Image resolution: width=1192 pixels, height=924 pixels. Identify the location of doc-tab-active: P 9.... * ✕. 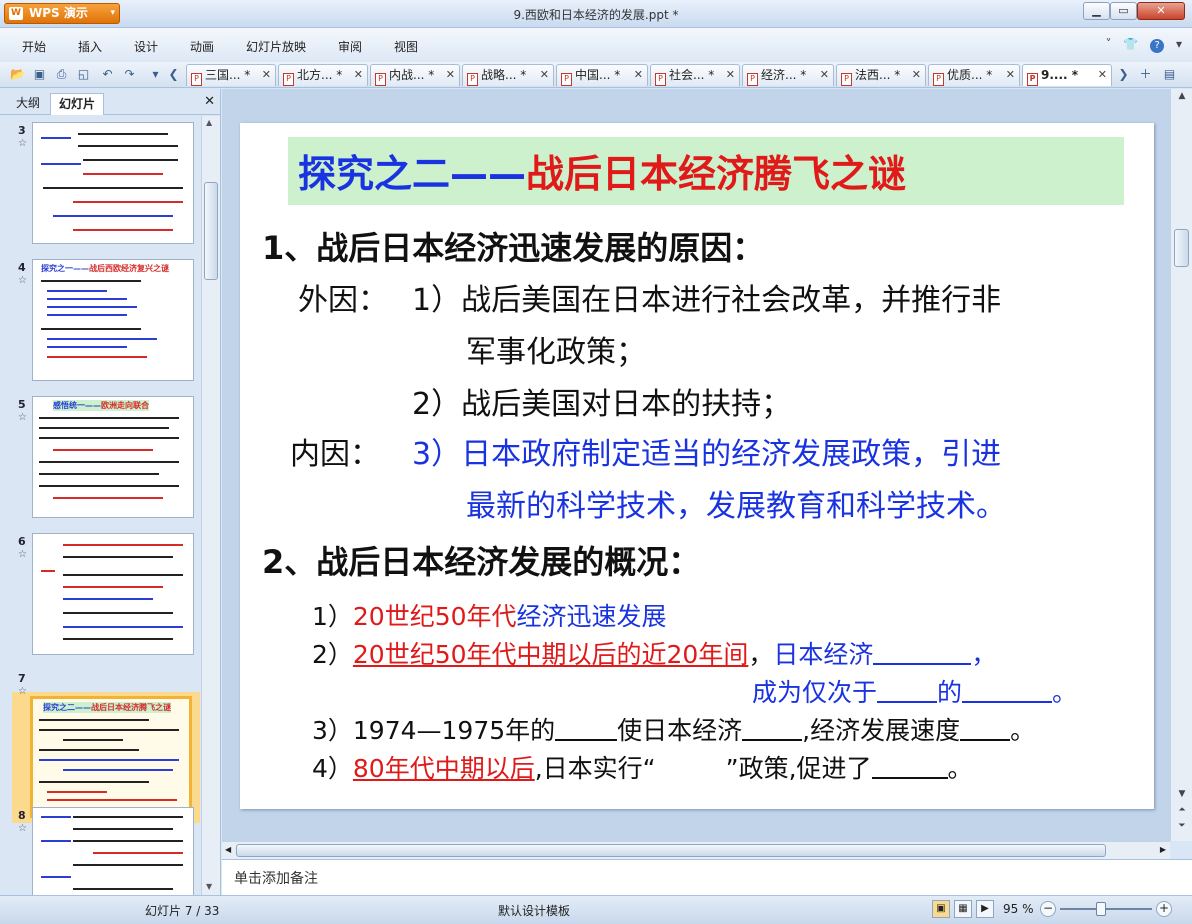
(1067, 75).